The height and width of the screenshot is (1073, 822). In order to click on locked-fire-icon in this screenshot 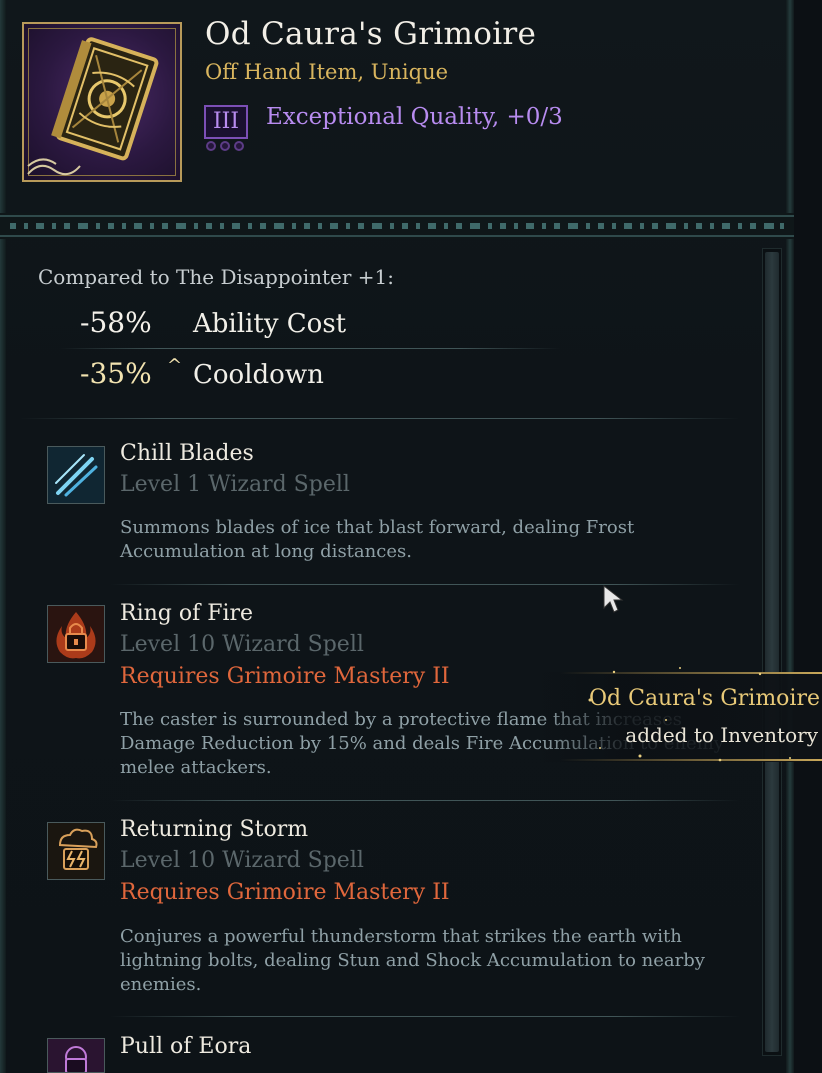, I will do `click(76, 634)`.